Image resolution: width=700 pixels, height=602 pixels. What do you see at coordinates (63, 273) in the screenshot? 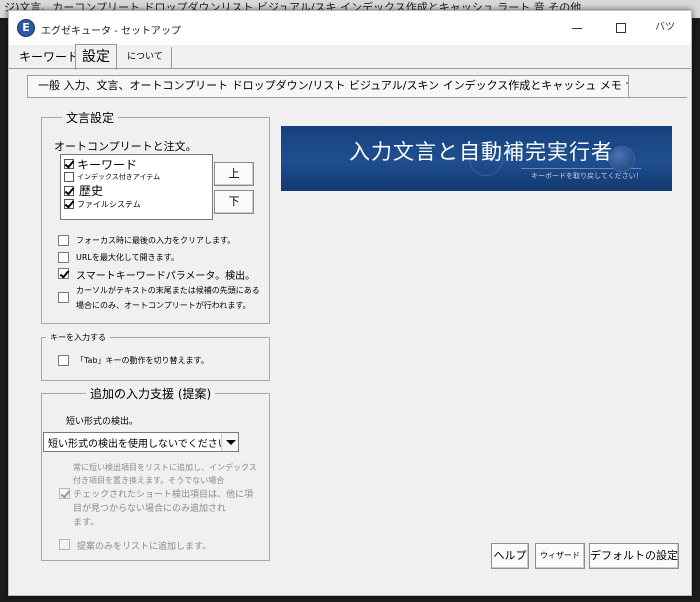
I see `smart-keyword-checkbox` at bounding box center [63, 273].